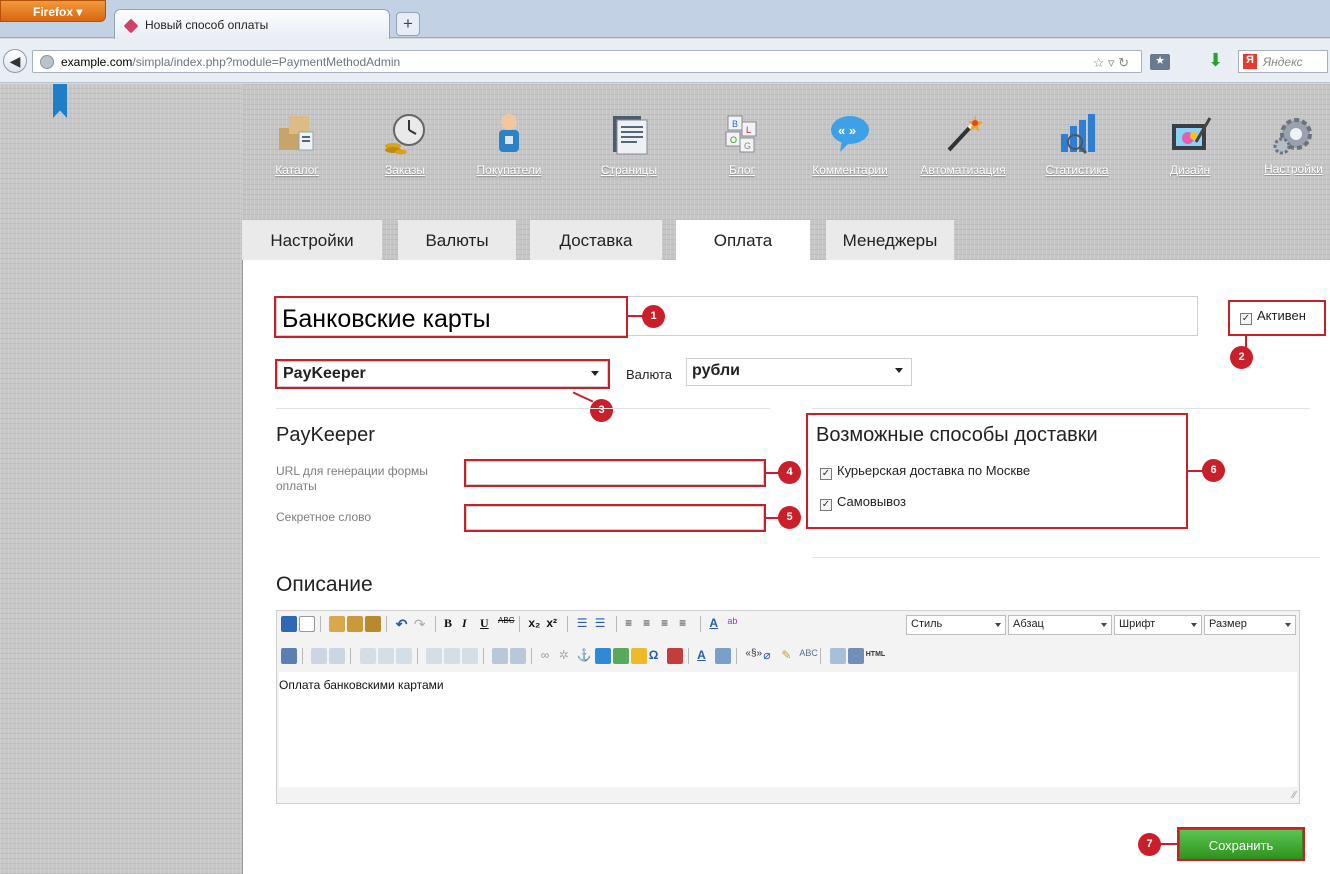  I want to click on layer-down-icon, so click(385, 656).